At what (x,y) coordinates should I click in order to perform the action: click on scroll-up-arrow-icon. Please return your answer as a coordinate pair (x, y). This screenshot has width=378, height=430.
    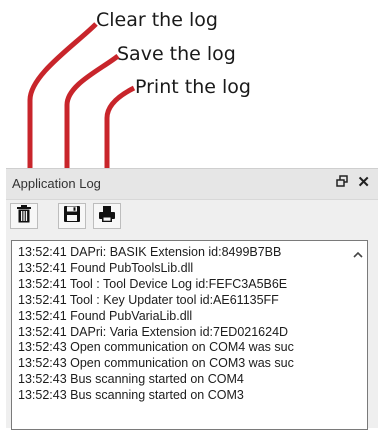
    Looking at the image, I should click on (358, 254).